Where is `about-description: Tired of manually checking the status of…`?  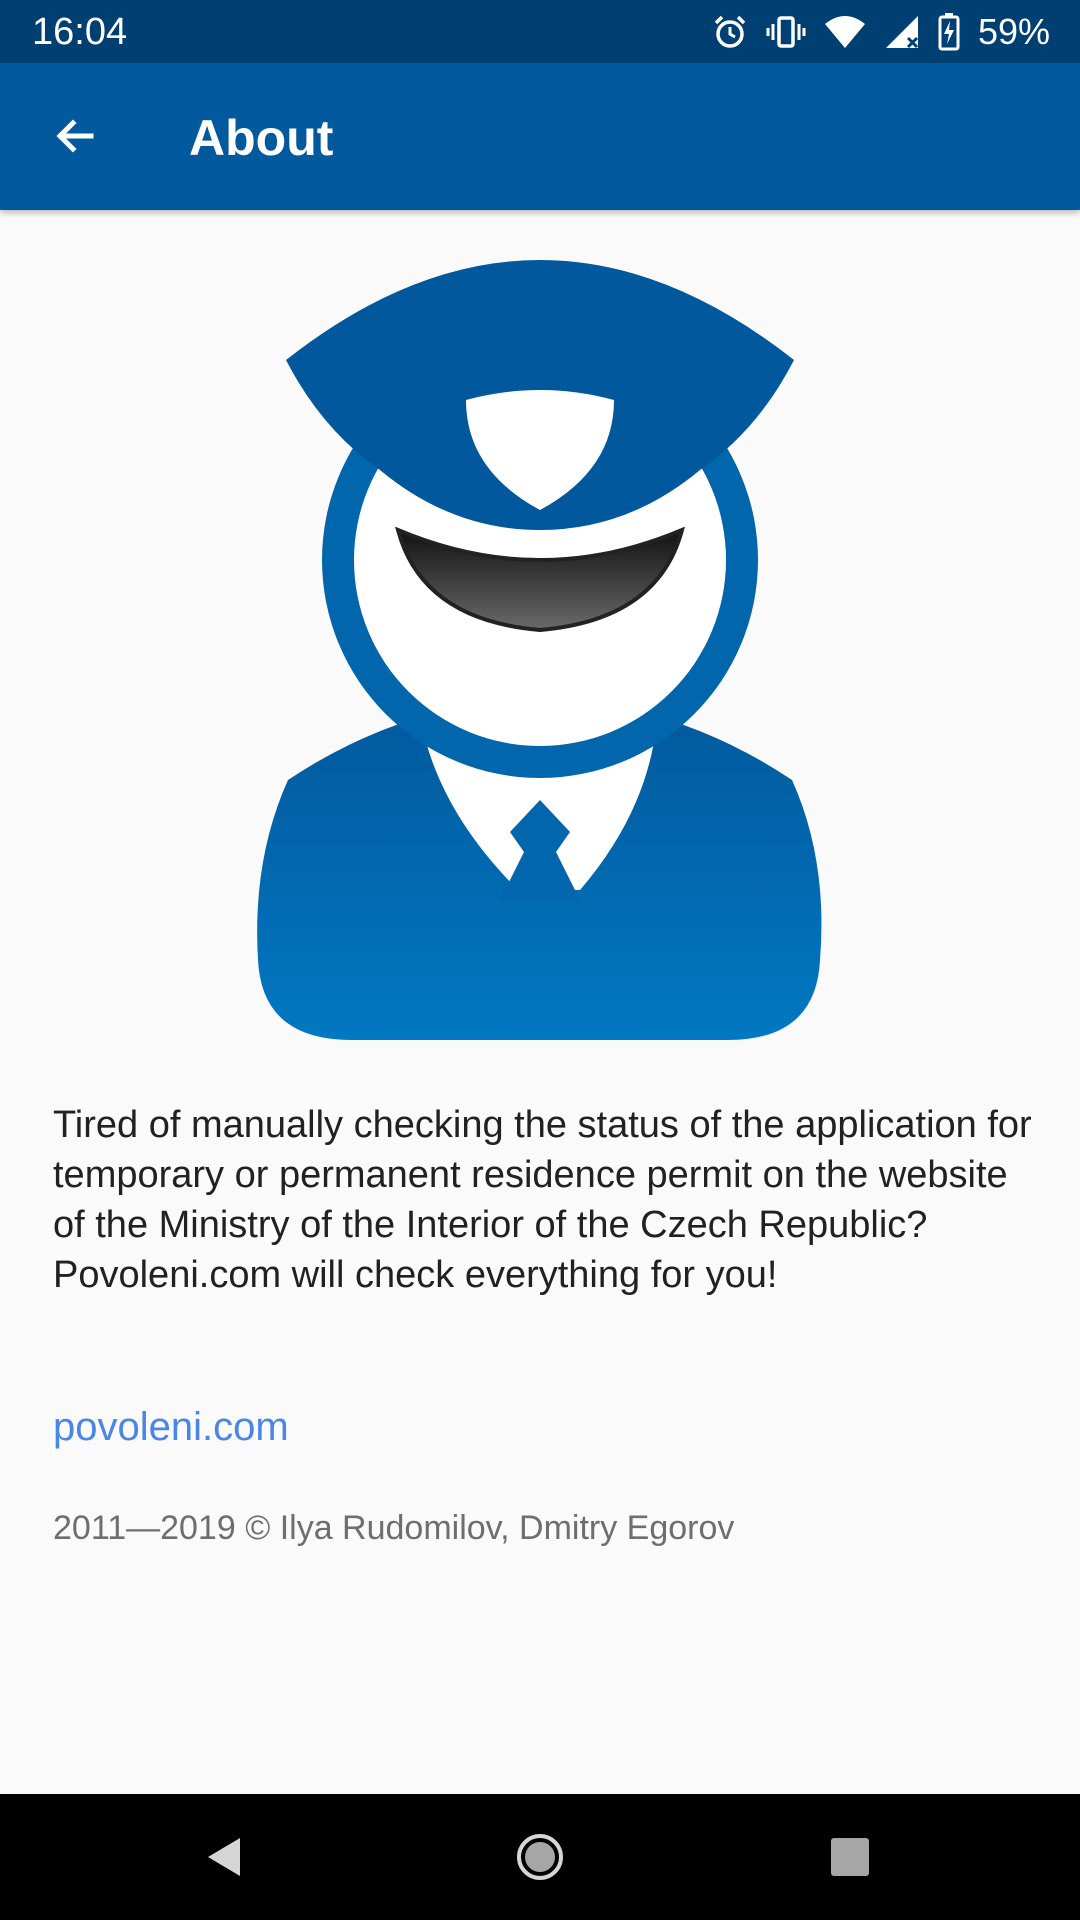
about-description: Tired of manually checking the status of… is located at coordinates (542, 1200).